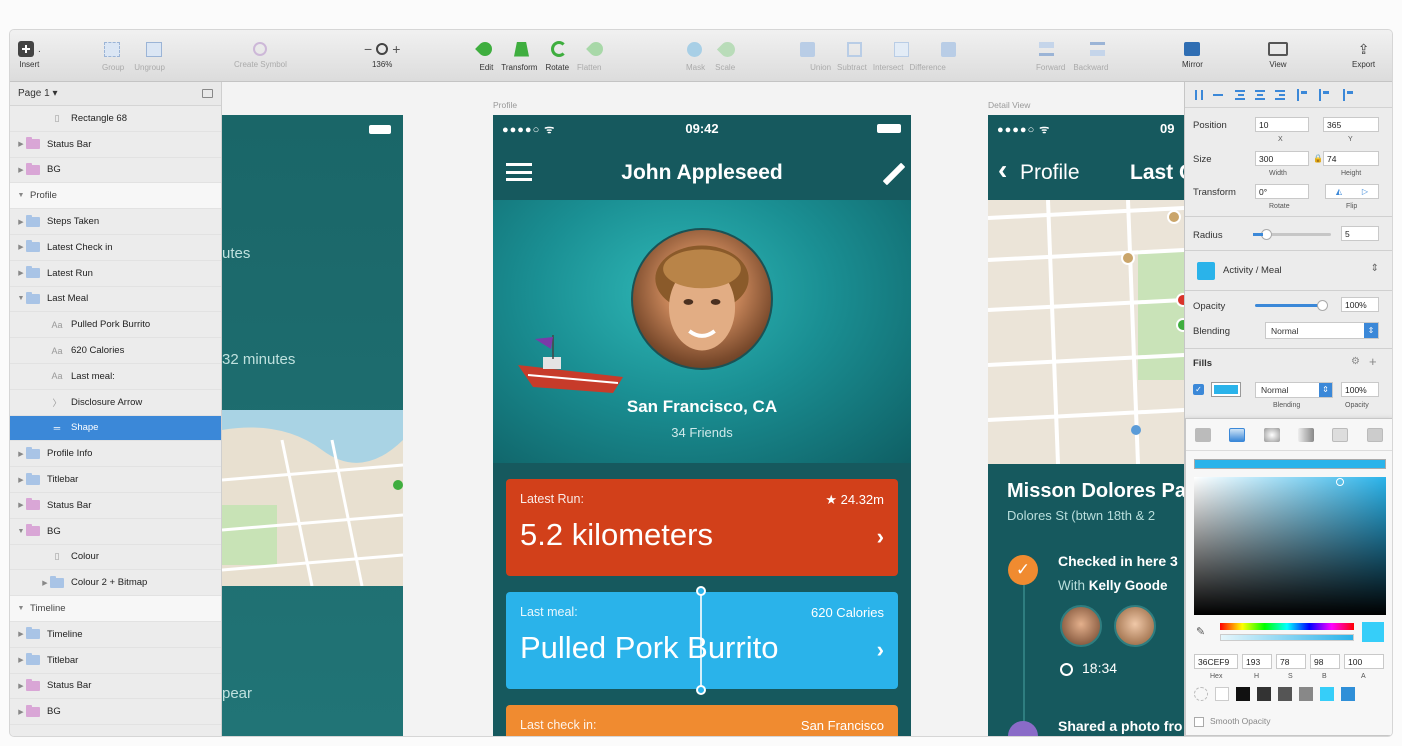  Describe the element at coordinates (702, 720) in the screenshot. I see `last-checkin-card: Last check in: San Francisco` at that location.